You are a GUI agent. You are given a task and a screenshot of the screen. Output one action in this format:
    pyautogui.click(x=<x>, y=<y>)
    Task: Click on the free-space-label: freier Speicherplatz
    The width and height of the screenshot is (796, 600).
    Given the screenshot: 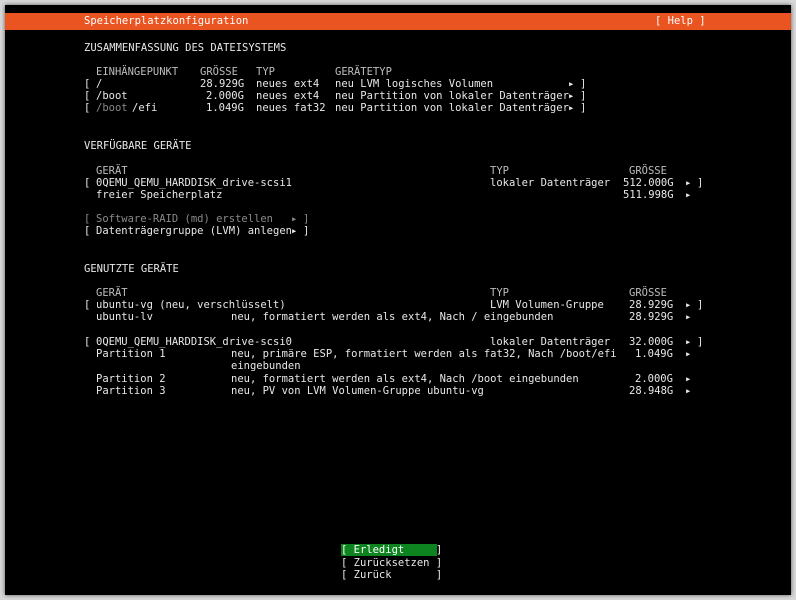 What is the action you would take?
    pyautogui.click(x=159, y=195)
    